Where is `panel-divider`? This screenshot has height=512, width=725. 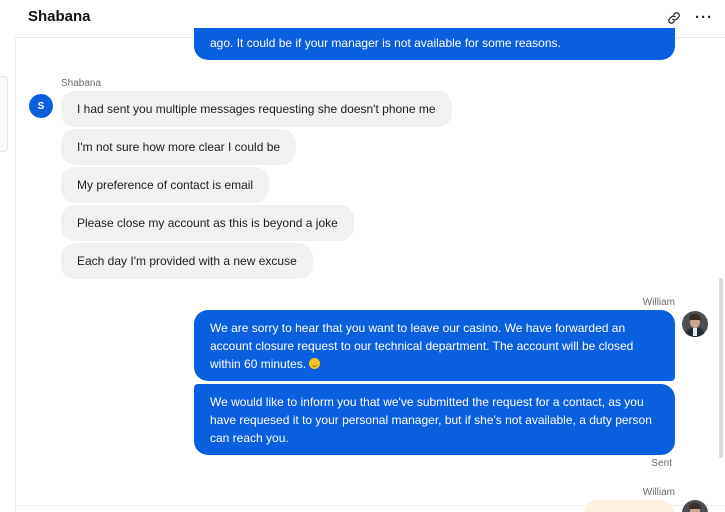 panel-divider is located at coordinates (15, 275).